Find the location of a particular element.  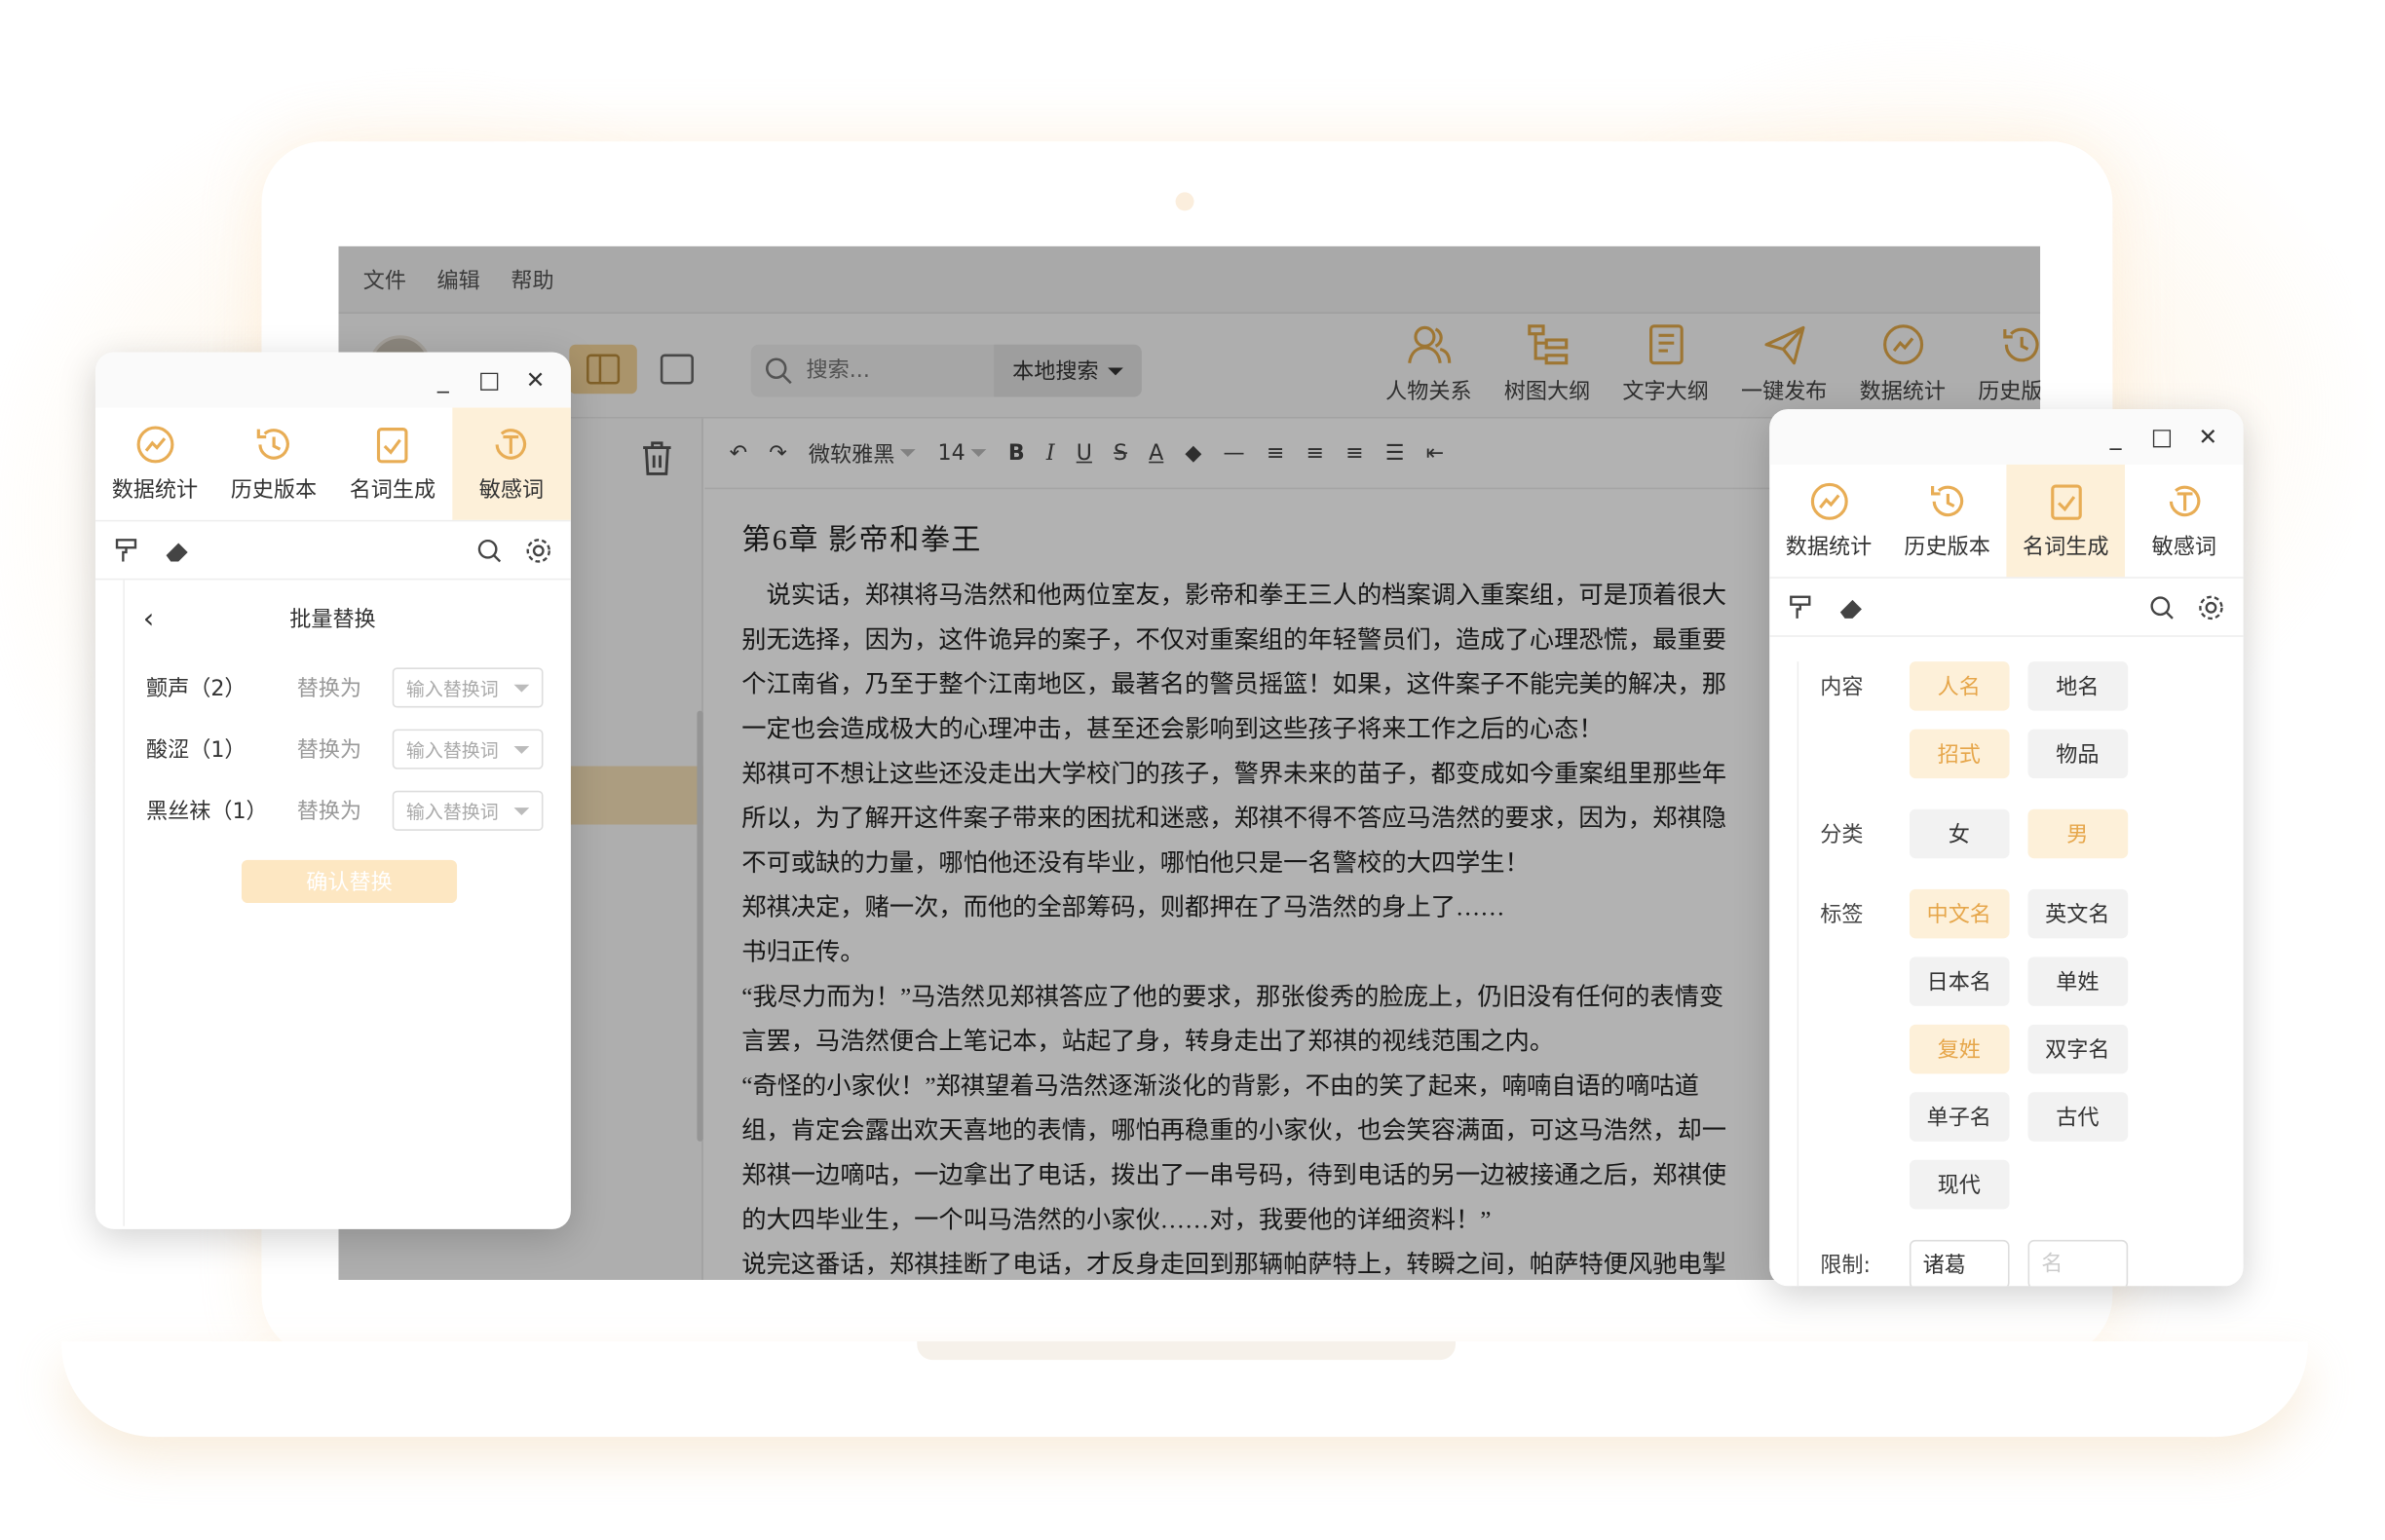

undo-icon: ↶ is located at coordinates (739, 452).